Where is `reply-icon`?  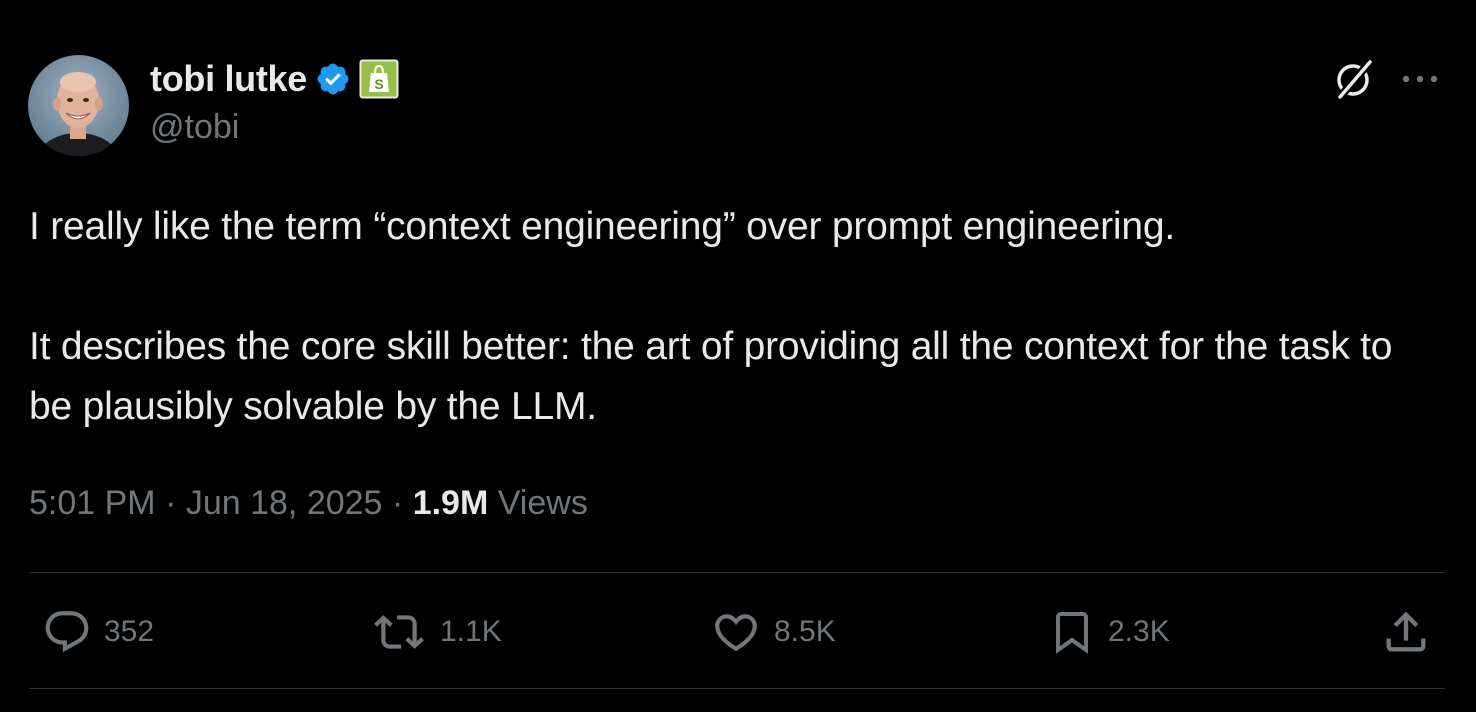 reply-icon is located at coordinates (67, 632).